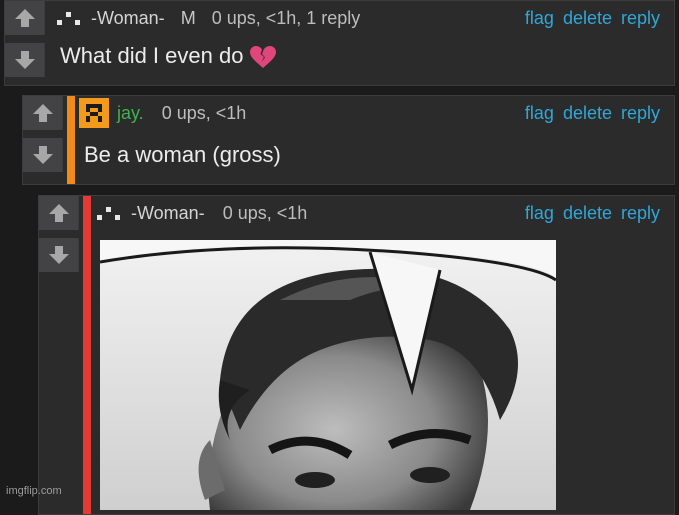 This screenshot has height=515, width=679. What do you see at coordinates (152, 55) in the screenshot?
I see `comment-text-content: What did I even do` at bounding box center [152, 55].